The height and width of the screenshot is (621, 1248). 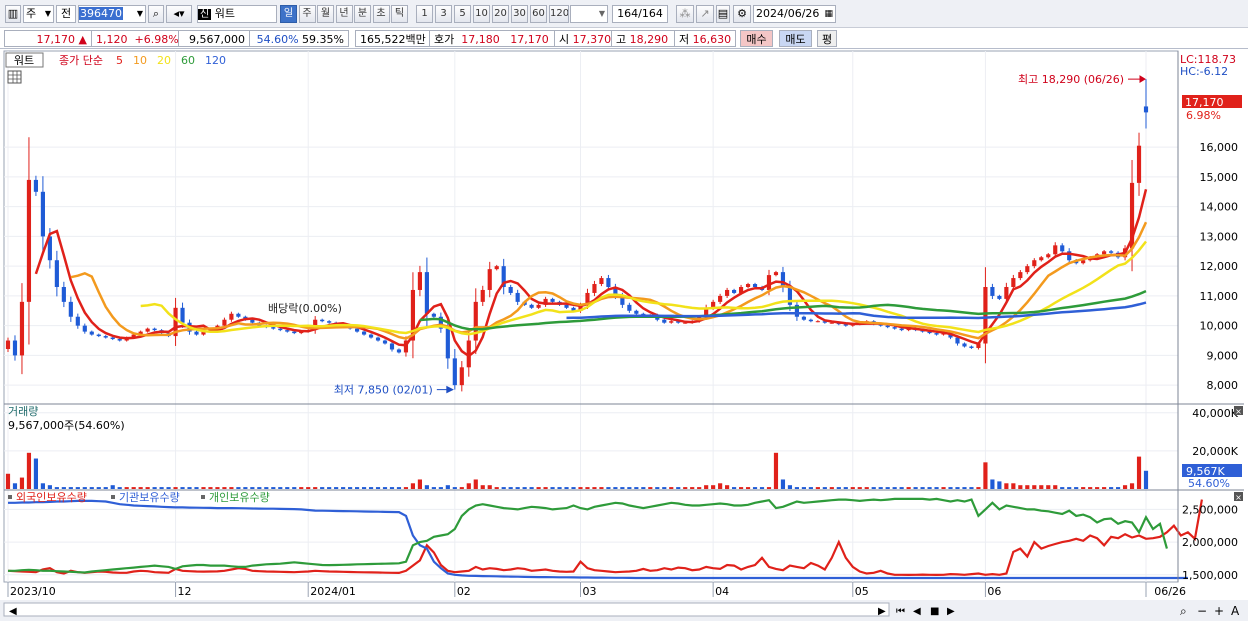 What do you see at coordinates (307, 14) in the screenshot?
I see `period-tab-1: 주` at bounding box center [307, 14].